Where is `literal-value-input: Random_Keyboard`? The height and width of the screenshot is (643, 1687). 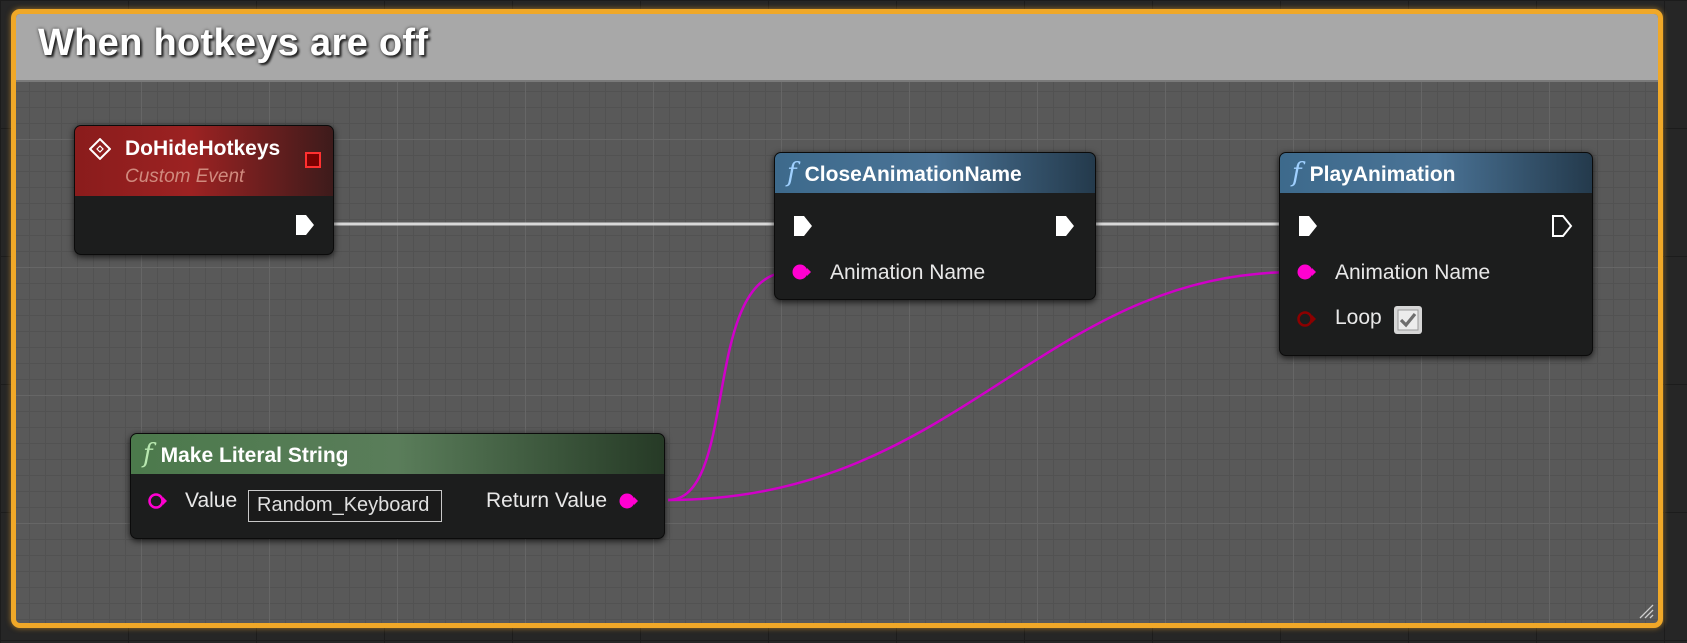
literal-value-input: Random_Keyboard is located at coordinates (345, 506).